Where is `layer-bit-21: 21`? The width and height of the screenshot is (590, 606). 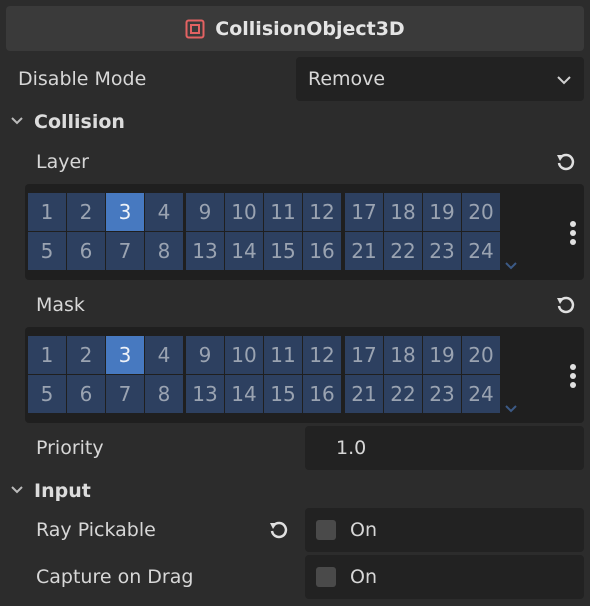
layer-bit-21: 21 is located at coordinates (364, 251).